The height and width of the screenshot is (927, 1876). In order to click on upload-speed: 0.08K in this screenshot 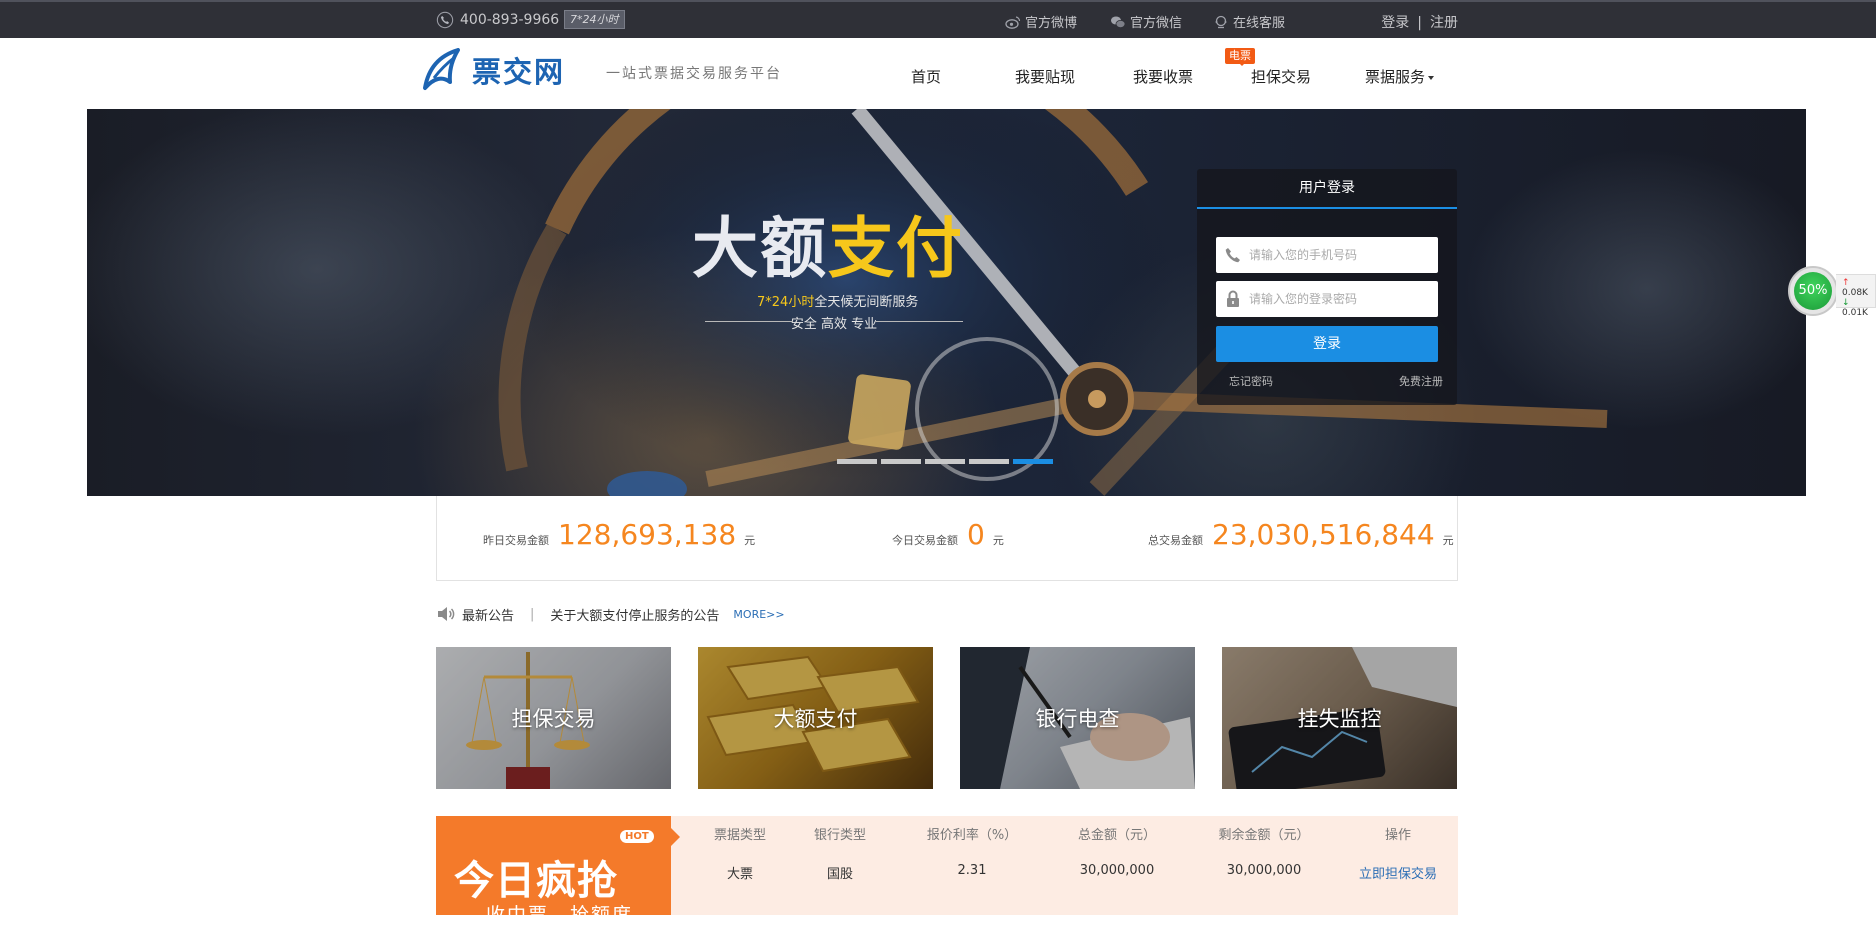, I will do `click(1855, 293)`.